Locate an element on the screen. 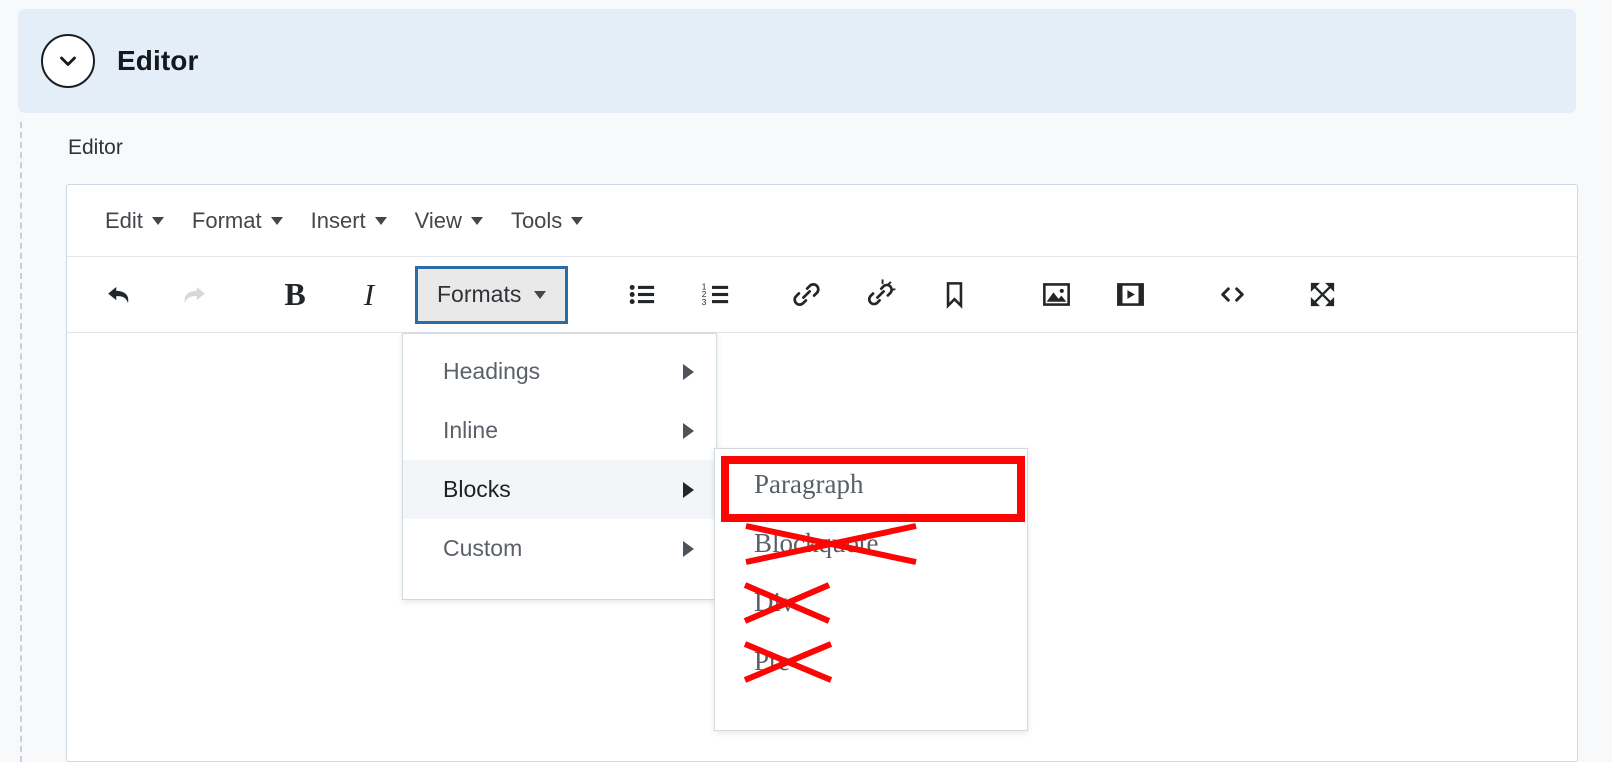 The width and height of the screenshot is (1612, 762). menu-item-label: Tools is located at coordinates (536, 220).